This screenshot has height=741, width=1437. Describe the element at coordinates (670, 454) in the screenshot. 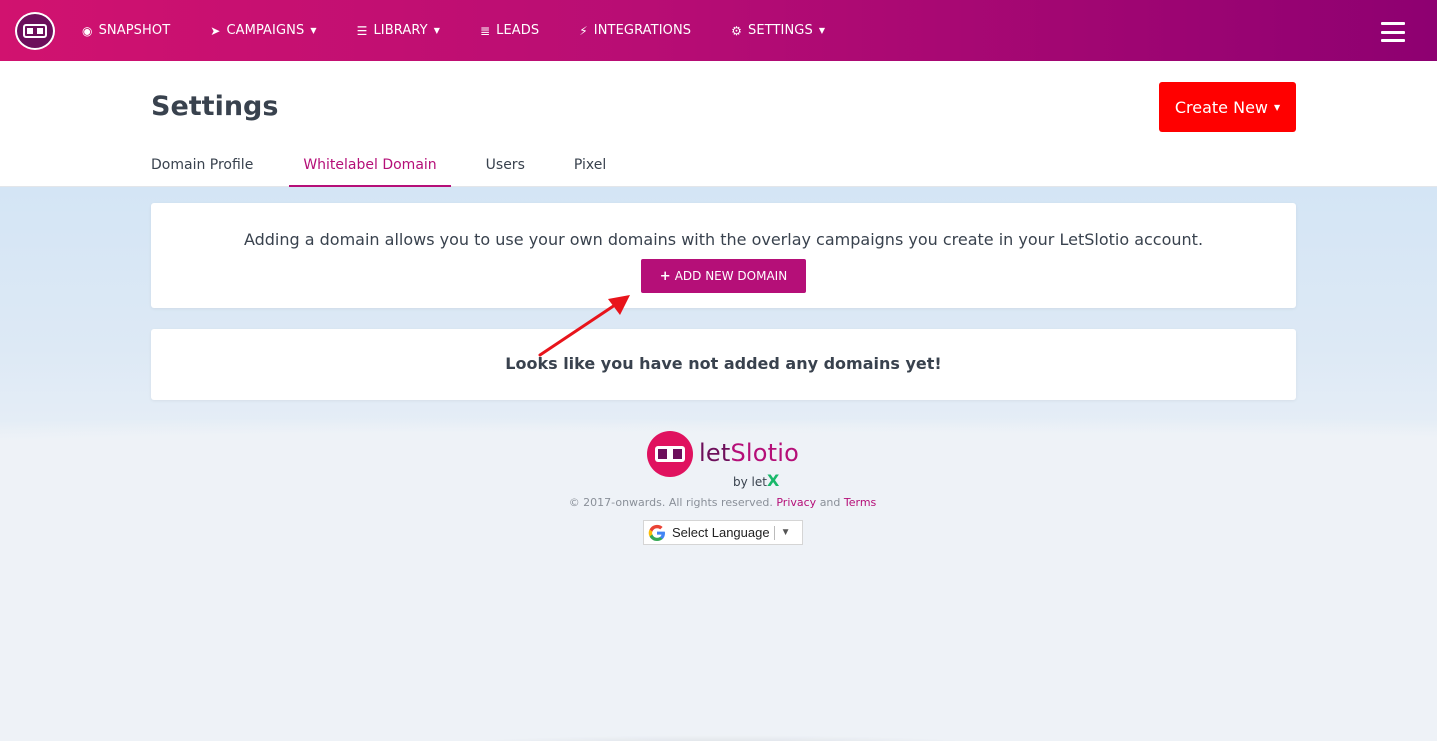

I see `brand-logo-icon` at that location.